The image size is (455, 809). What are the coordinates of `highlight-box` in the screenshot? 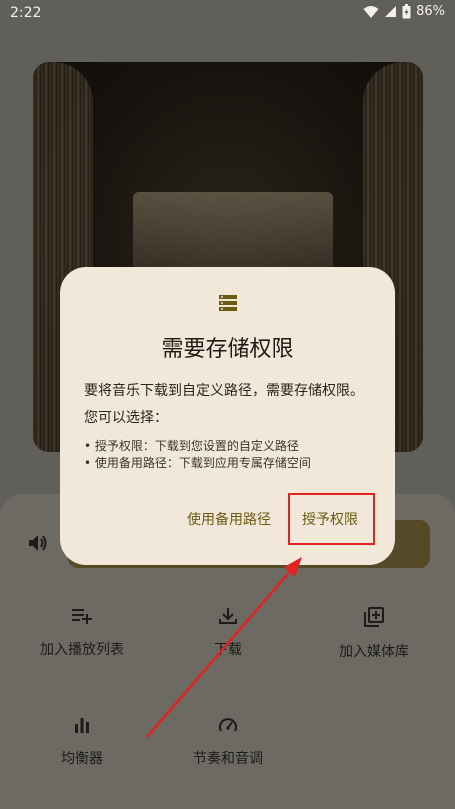 It's located at (331, 519).